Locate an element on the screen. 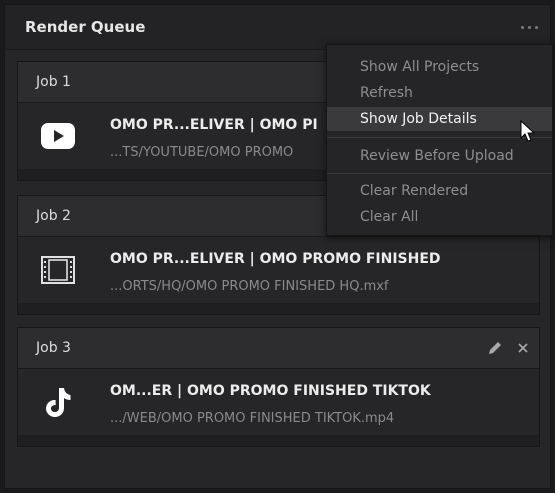 Image resolution: width=555 pixels, height=493 pixels. job-label: Job 3 is located at coordinates (53, 348).